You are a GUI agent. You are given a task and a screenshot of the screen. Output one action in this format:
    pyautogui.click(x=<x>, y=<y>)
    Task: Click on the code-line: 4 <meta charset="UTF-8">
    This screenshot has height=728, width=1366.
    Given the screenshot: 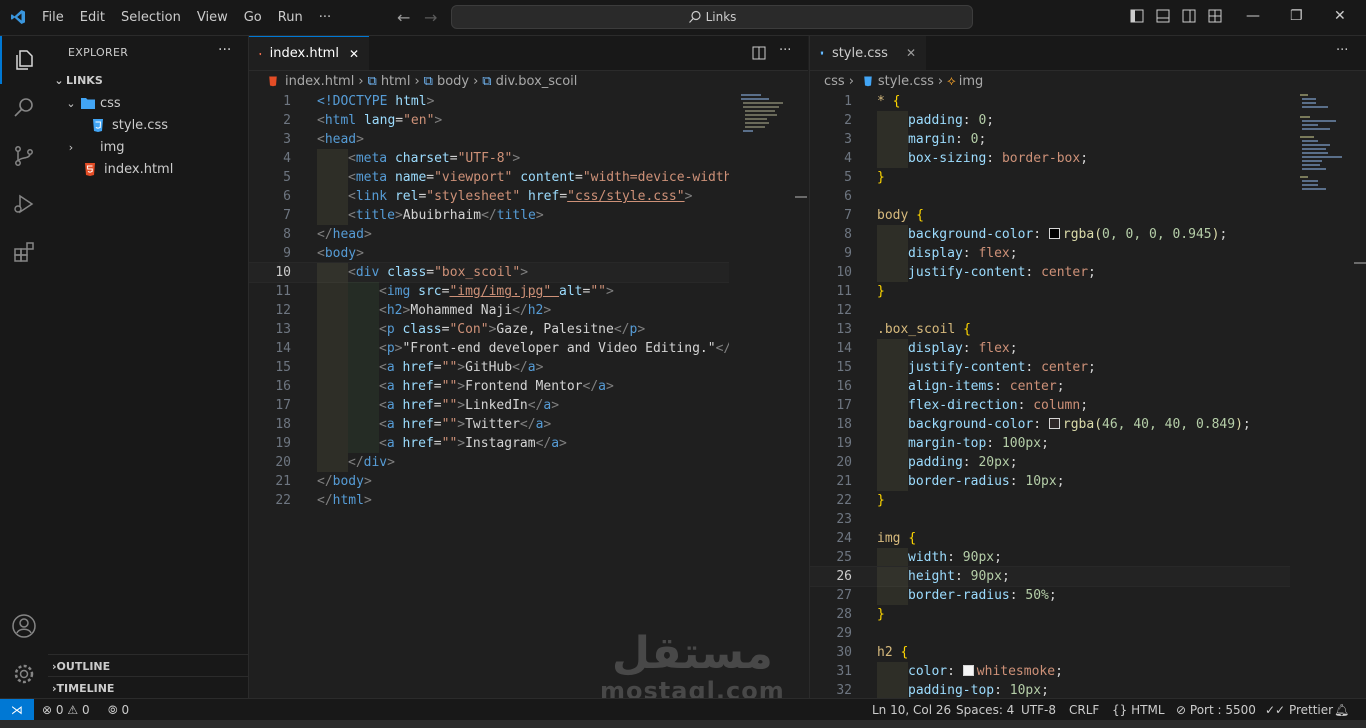 What is the action you would take?
    pyautogui.click(x=489, y=158)
    